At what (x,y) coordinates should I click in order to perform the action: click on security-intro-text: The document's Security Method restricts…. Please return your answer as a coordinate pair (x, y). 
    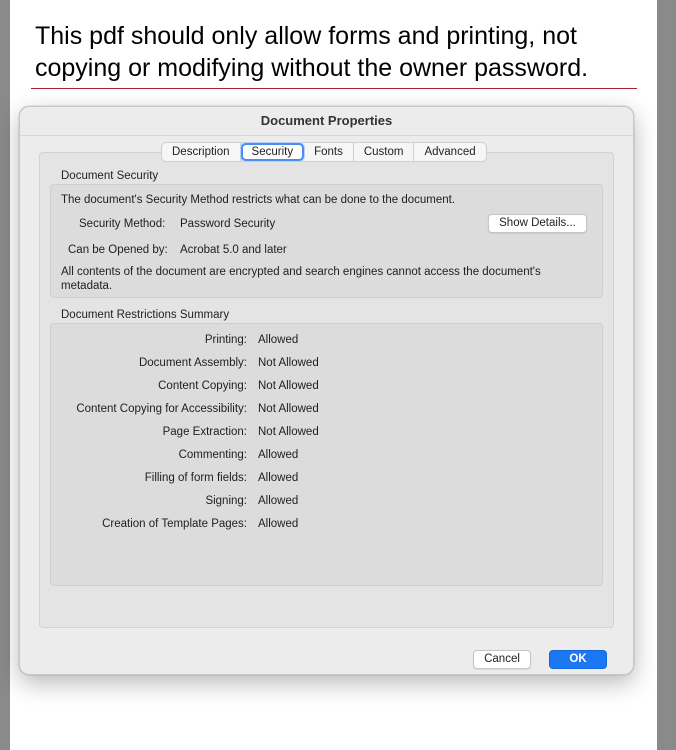
    Looking at the image, I should click on (258, 200).